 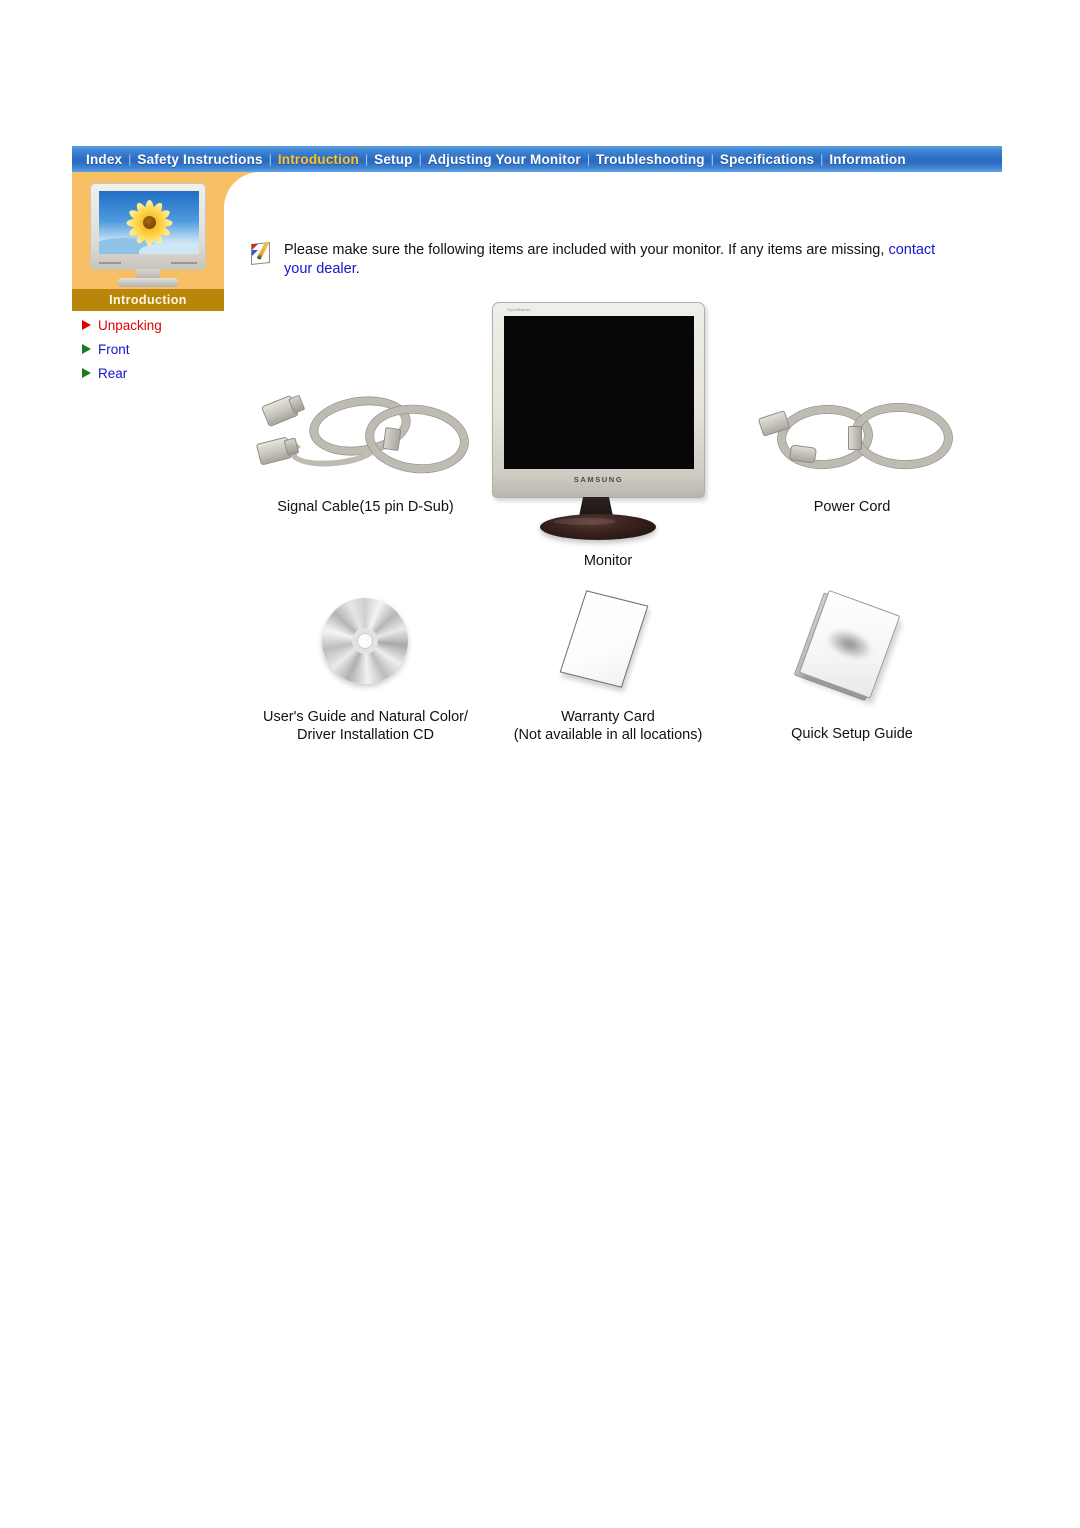 I want to click on cord-loop, so click(x=902, y=436).